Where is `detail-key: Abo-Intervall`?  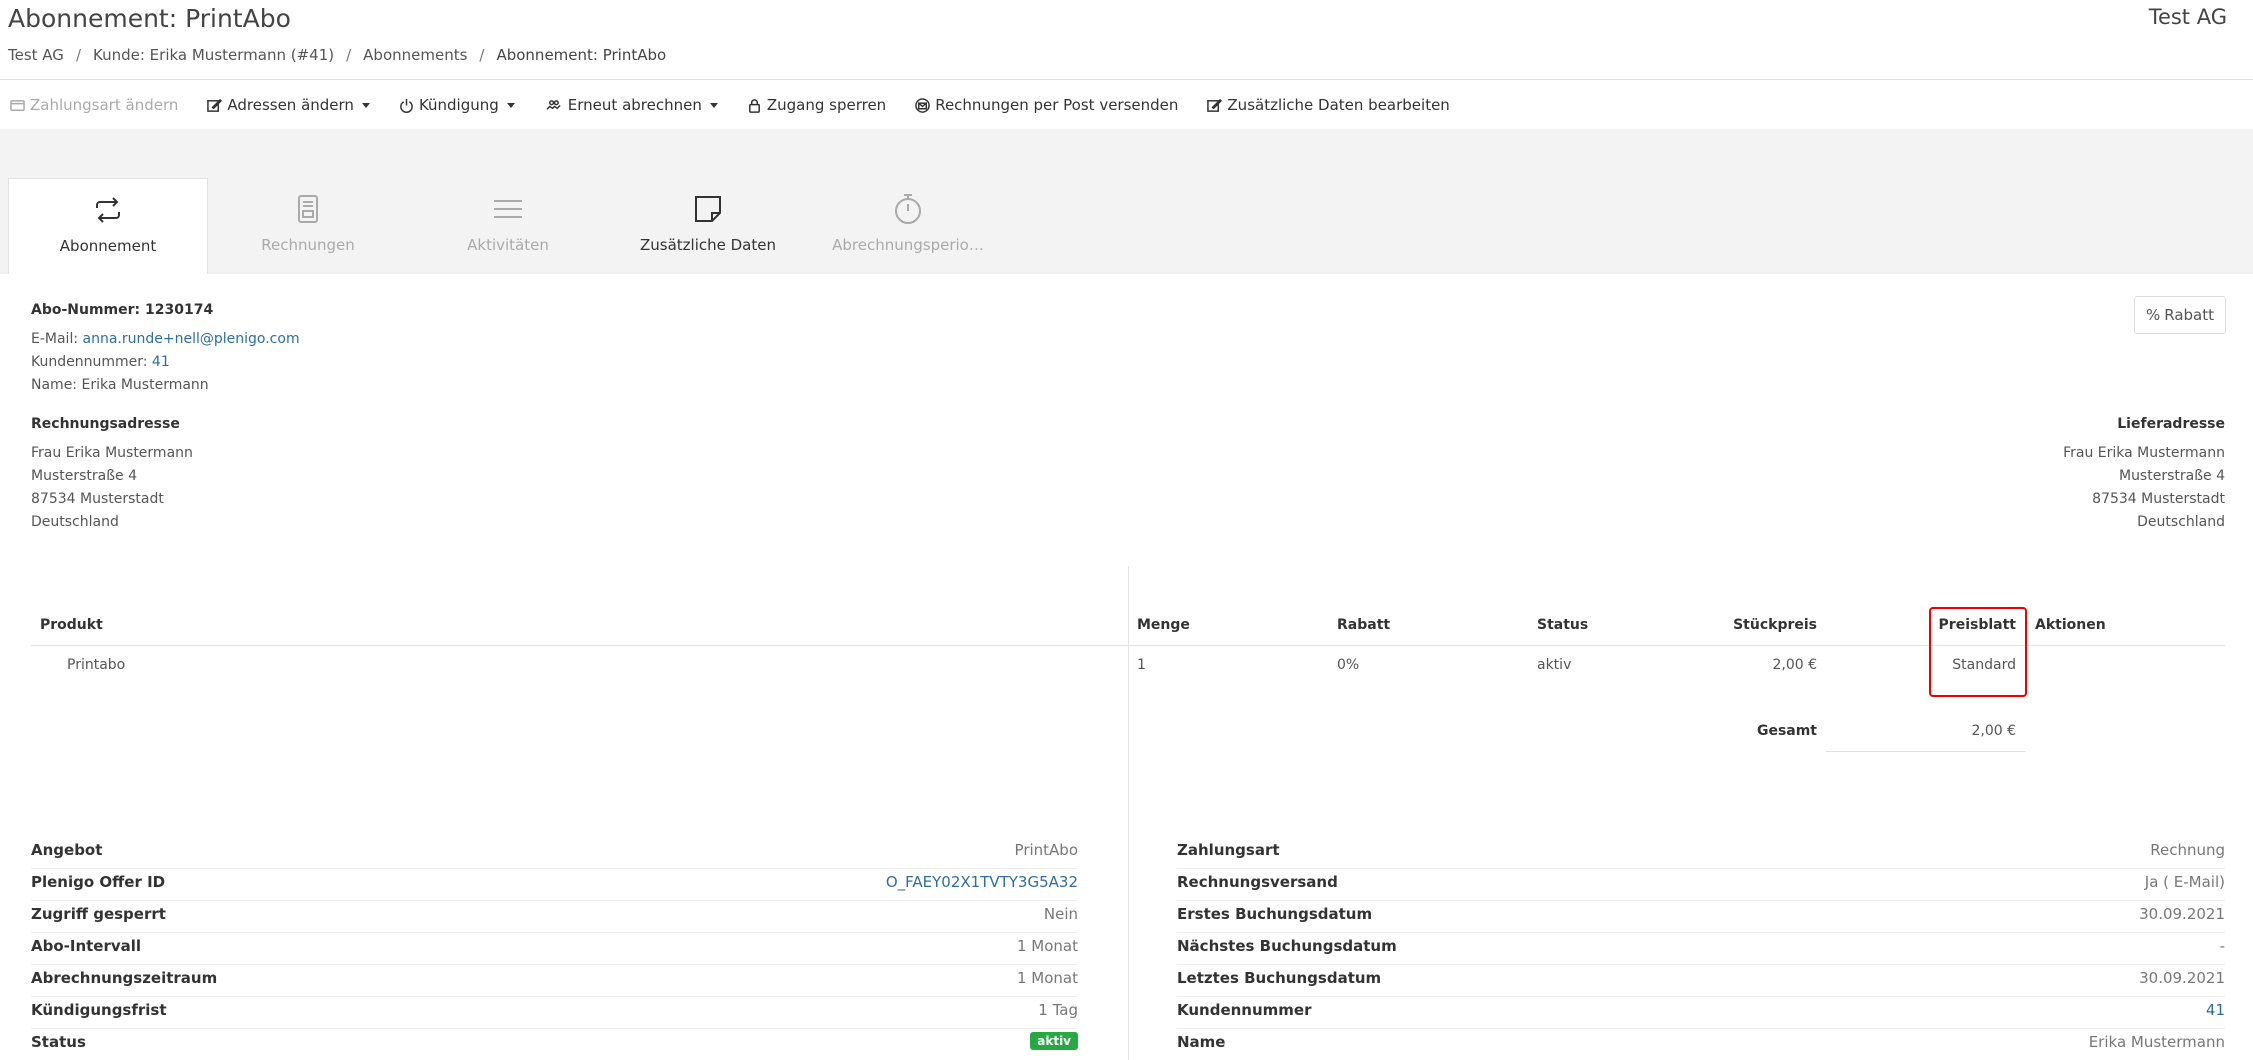 detail-key: Abo-Intervall is located at coordinates (86, 946).